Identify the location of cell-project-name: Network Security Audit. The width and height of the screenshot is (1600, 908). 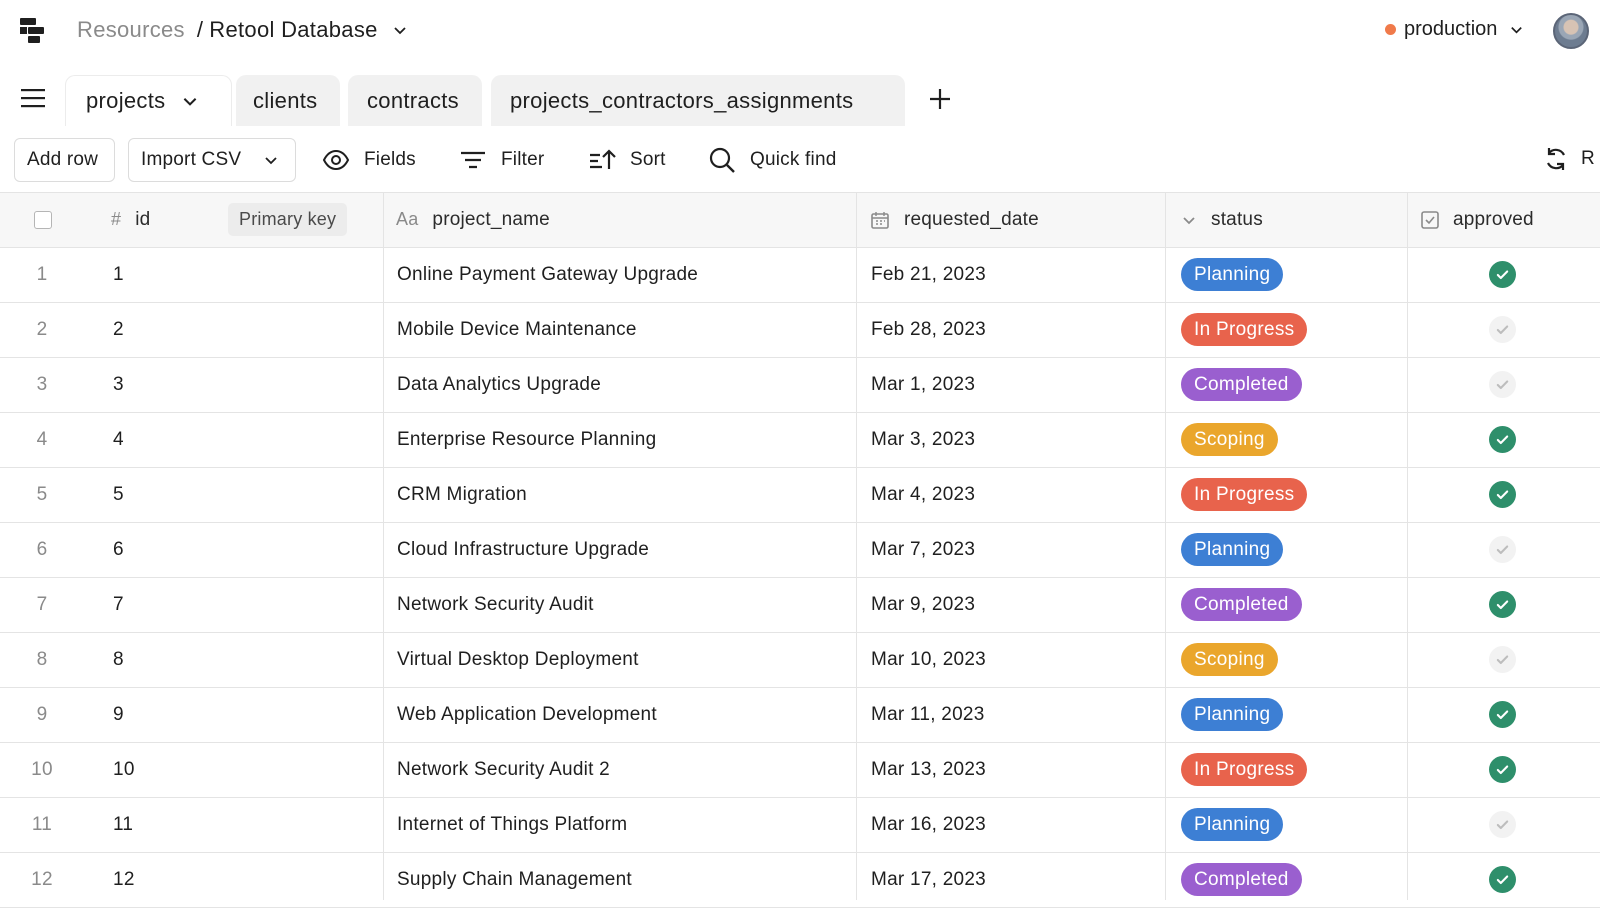
(495, 604).